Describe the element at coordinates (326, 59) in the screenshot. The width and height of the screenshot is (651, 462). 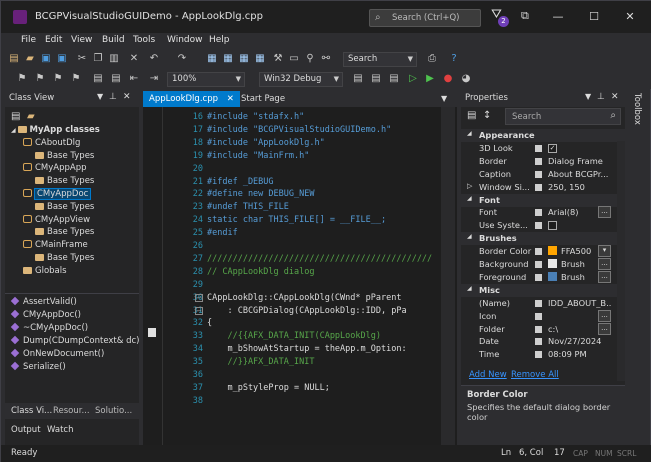
I see `binoculars-icon: ⚯` at that location.